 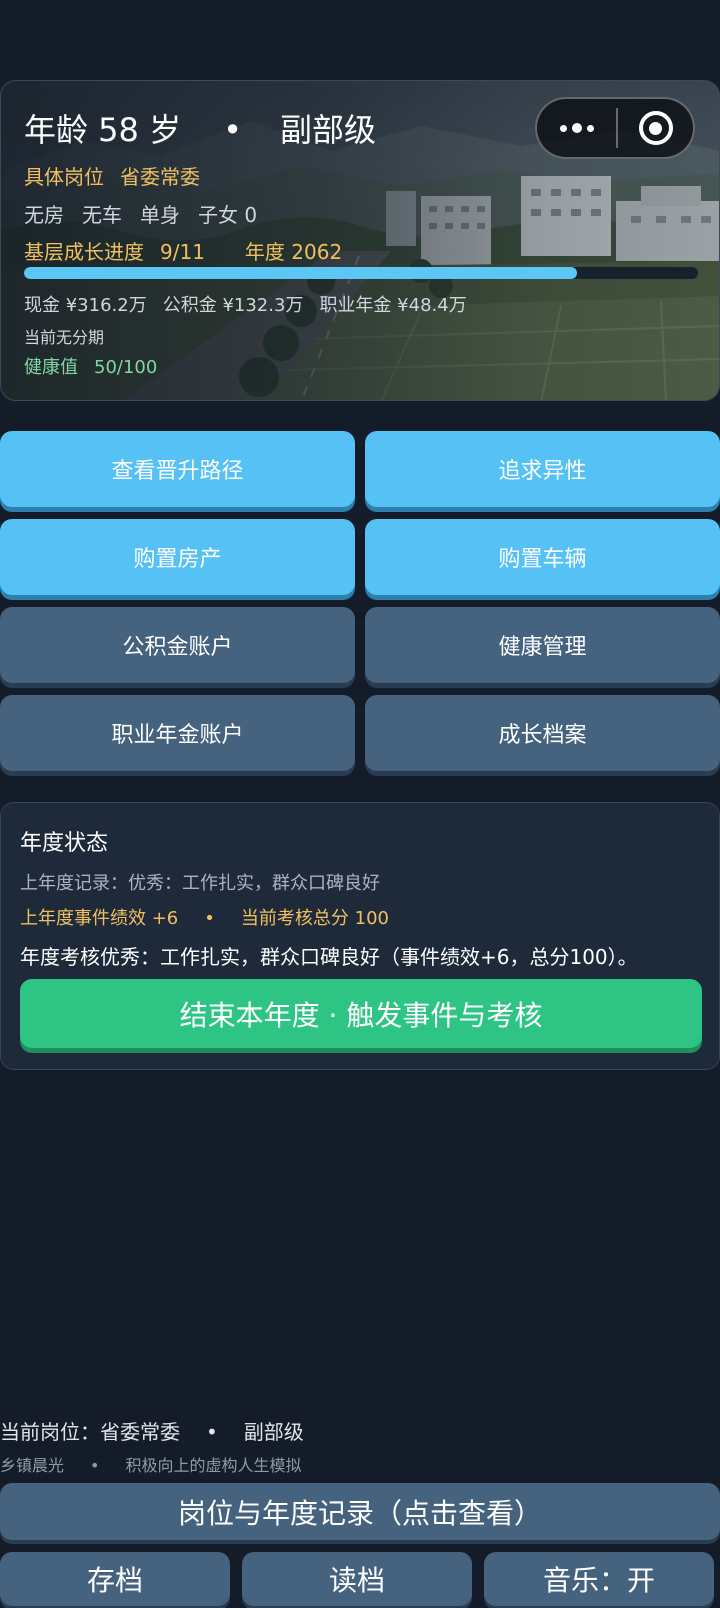 I want to click on post-label: 具体岗位, so click(x=64, y=177).